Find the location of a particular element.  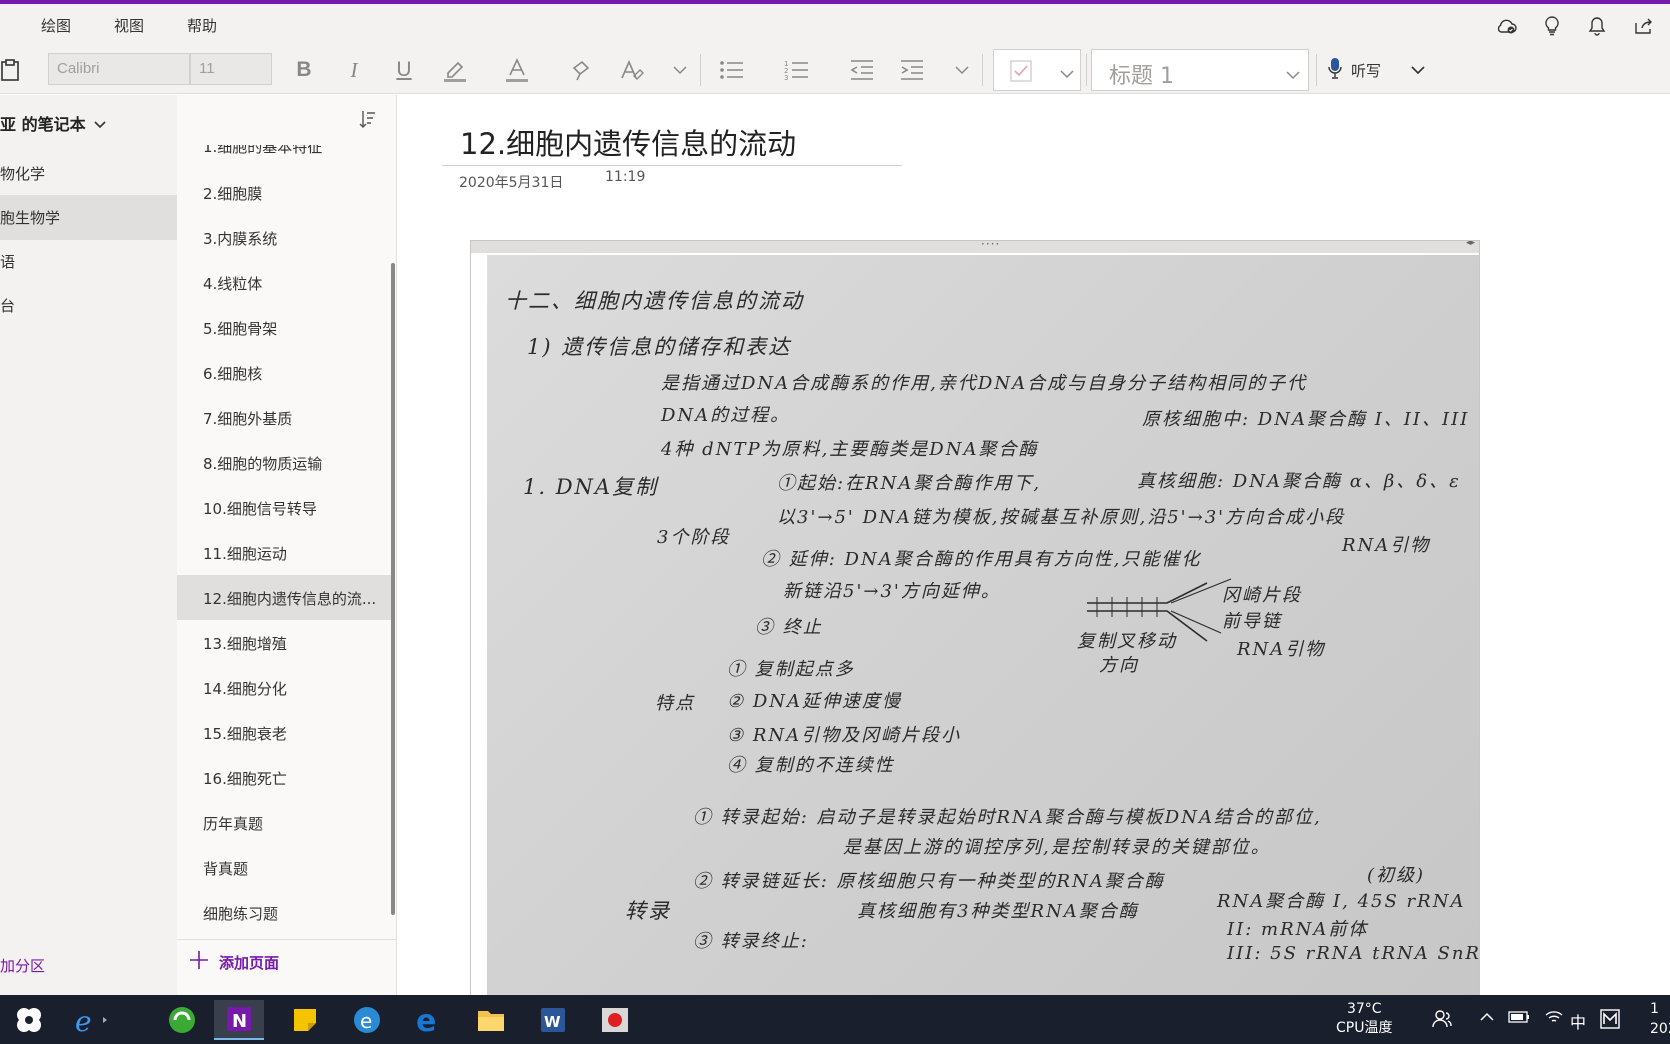

resize-arrows-icon: ◂▸ is located at coordinates (1470, 244).